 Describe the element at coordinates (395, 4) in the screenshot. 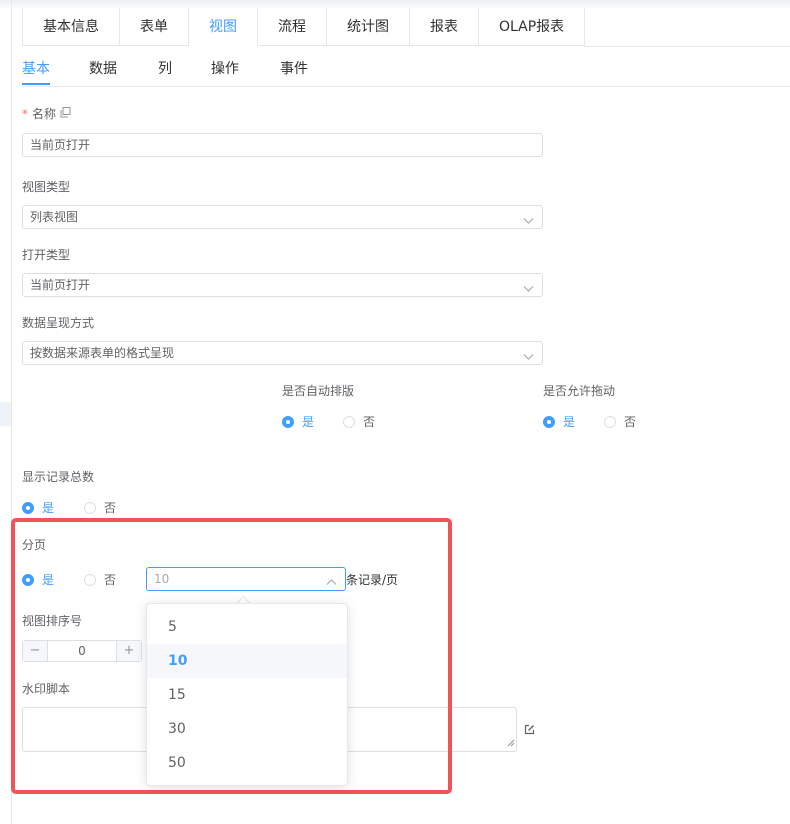

I see `top-shade` at that location.